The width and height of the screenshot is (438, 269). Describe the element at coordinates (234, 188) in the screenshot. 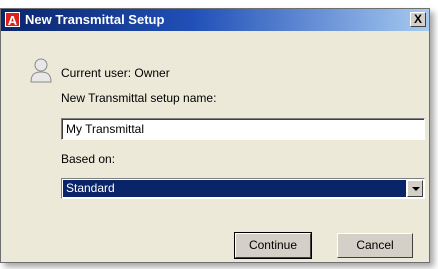

I see `based-on-selected-value: Standard` at that location.